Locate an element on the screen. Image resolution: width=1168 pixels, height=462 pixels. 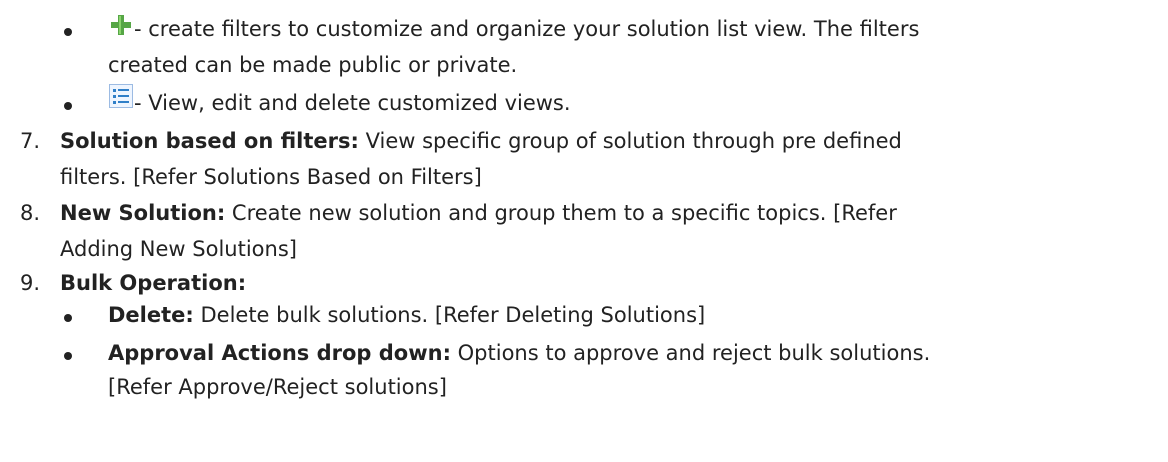
sub-item-text-continued: [Refer Approve/Reject solutions] is located at coordinates (277, 387).